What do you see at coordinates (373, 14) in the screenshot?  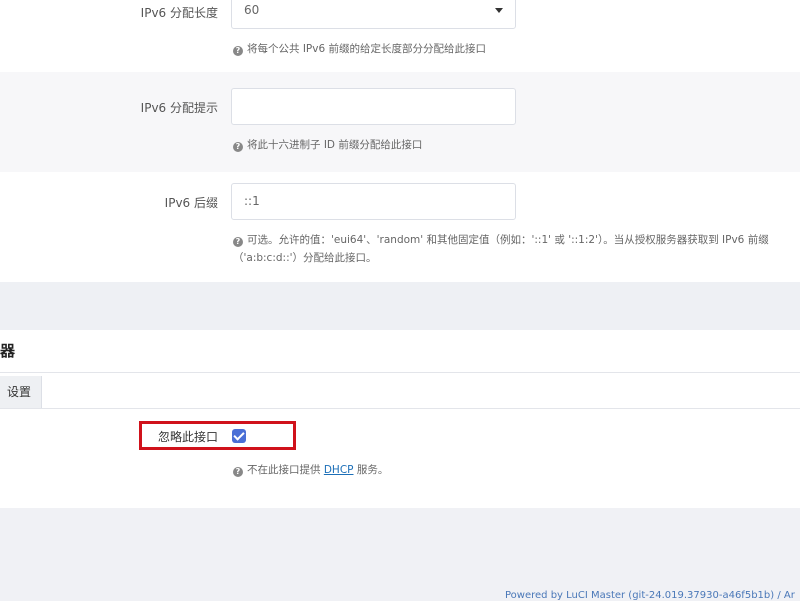 I see `ipv6-assign-length-select: 60` at bounding box center [373, 14].